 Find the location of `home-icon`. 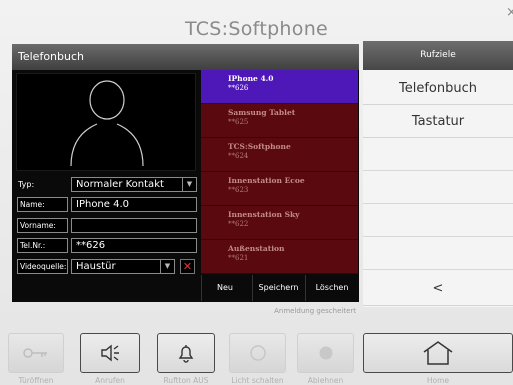

home-icon is located at coordinates (438, 353).